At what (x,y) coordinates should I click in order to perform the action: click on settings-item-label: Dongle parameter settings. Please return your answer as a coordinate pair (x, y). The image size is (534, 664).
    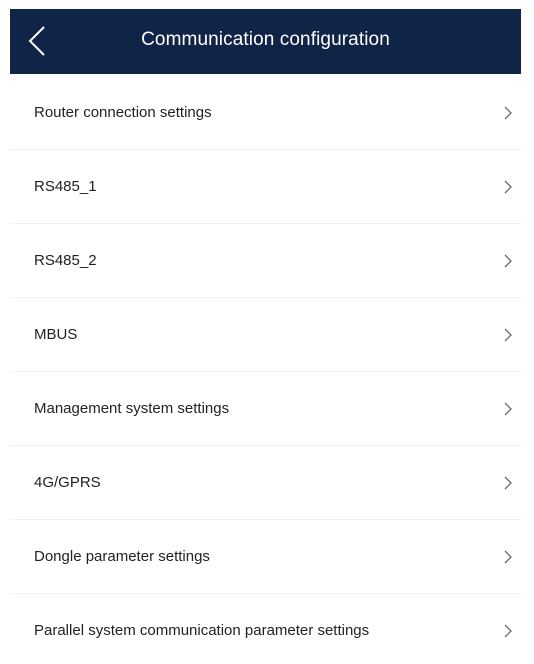
    Looking at the image, I should click on (122, 556).